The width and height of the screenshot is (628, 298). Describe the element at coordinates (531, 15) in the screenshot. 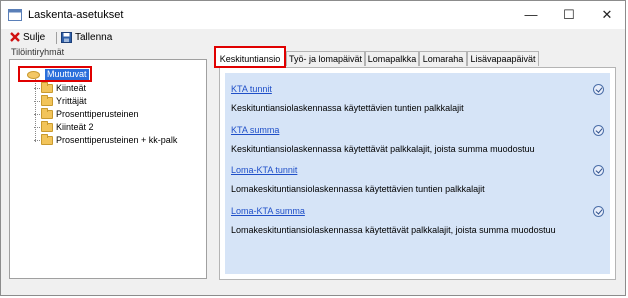

I see `minimize-button: —` at that location.